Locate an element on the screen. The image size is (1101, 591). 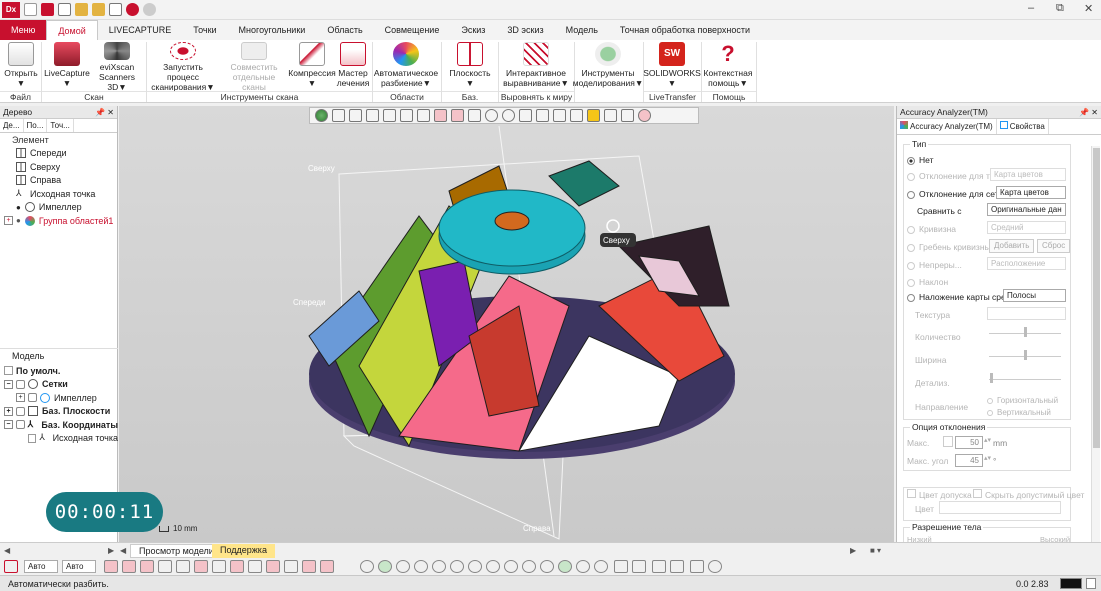
open-recent-icon is located at coordinates (98, 9).